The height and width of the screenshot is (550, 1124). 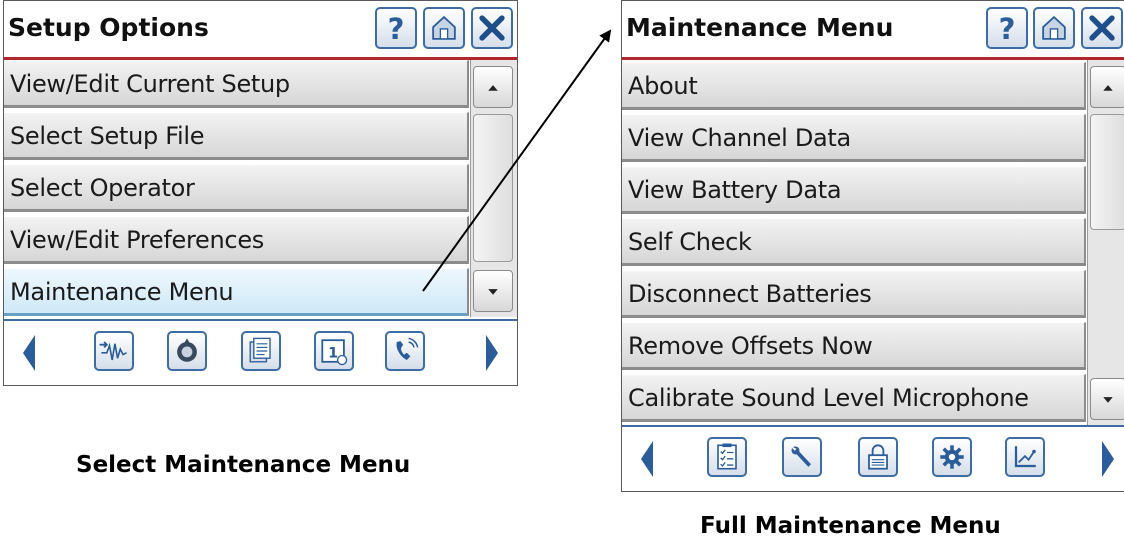 I want to click on bottom-toolbar: 1, so click(x=260, y=352).